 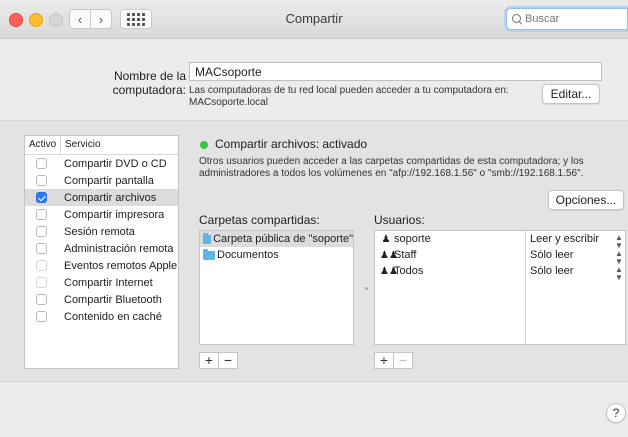 I want to click on help-button: ?, so click(x=616, y=413).